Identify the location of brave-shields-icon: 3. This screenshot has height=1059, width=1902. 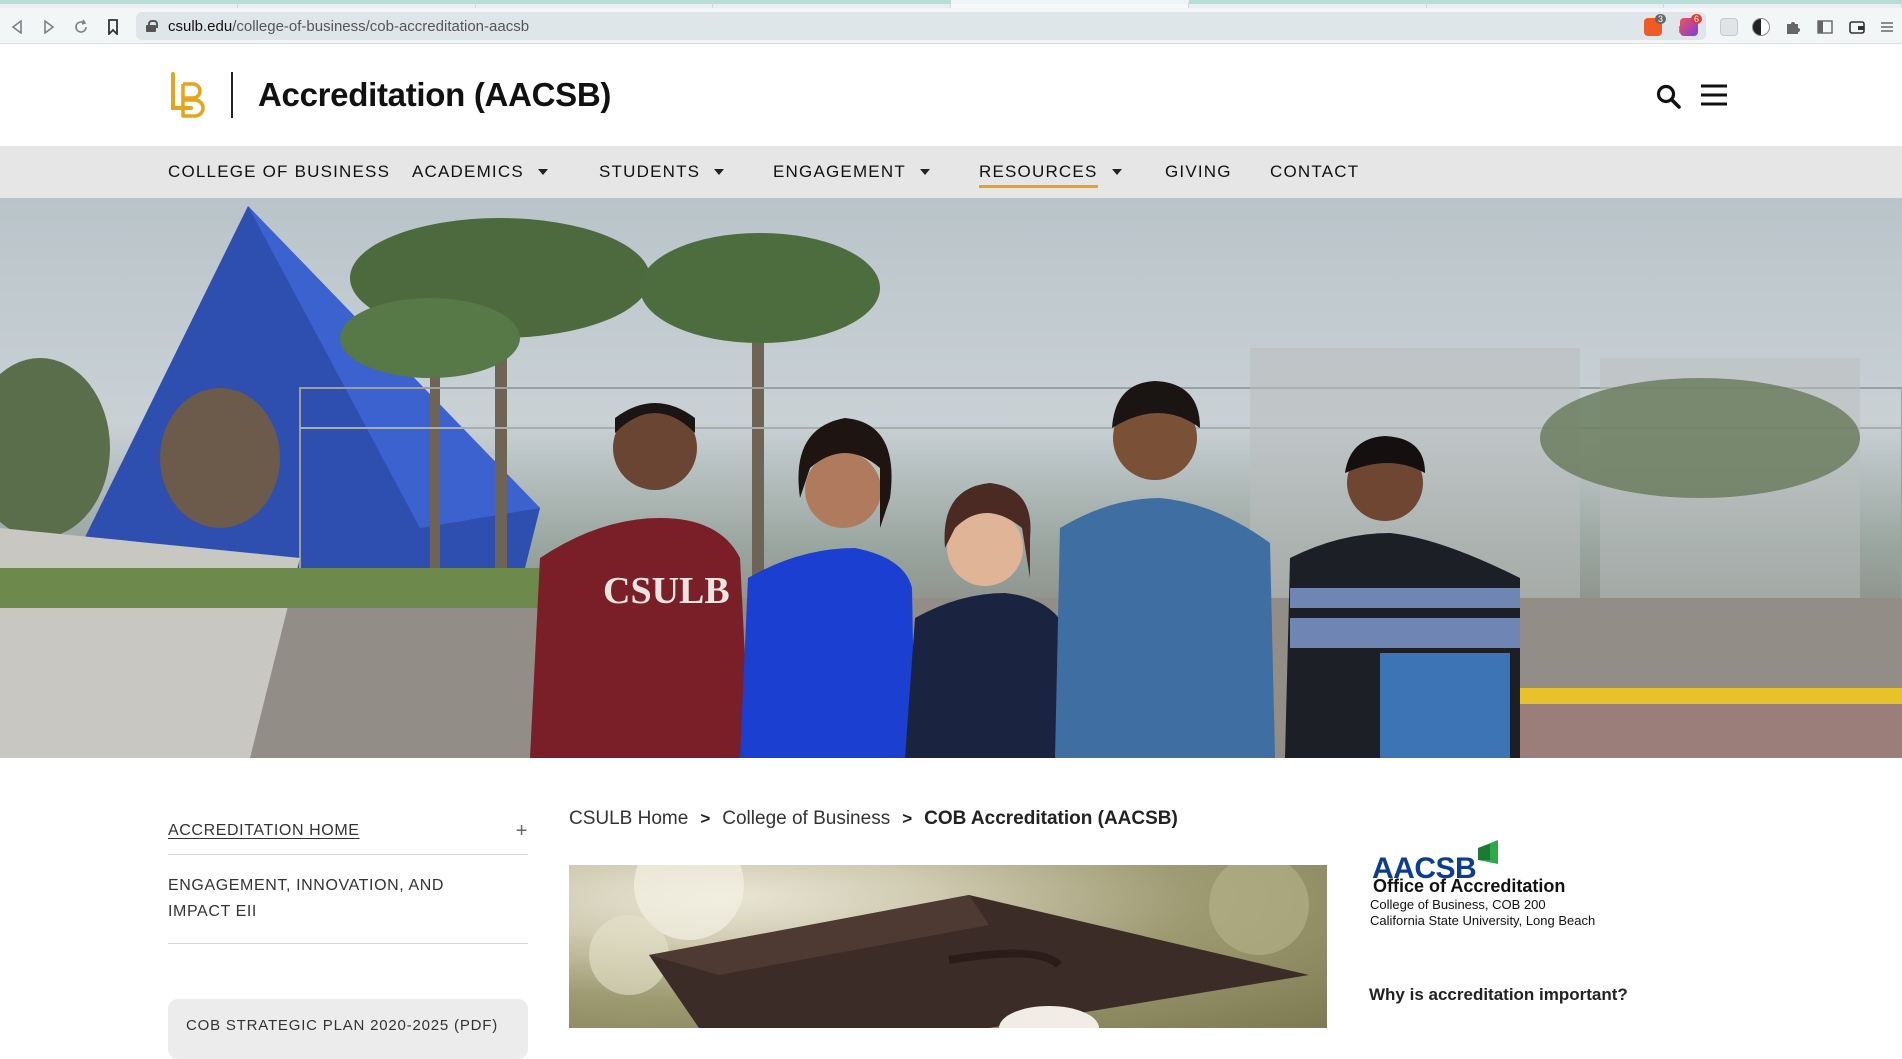
(1655, 25).